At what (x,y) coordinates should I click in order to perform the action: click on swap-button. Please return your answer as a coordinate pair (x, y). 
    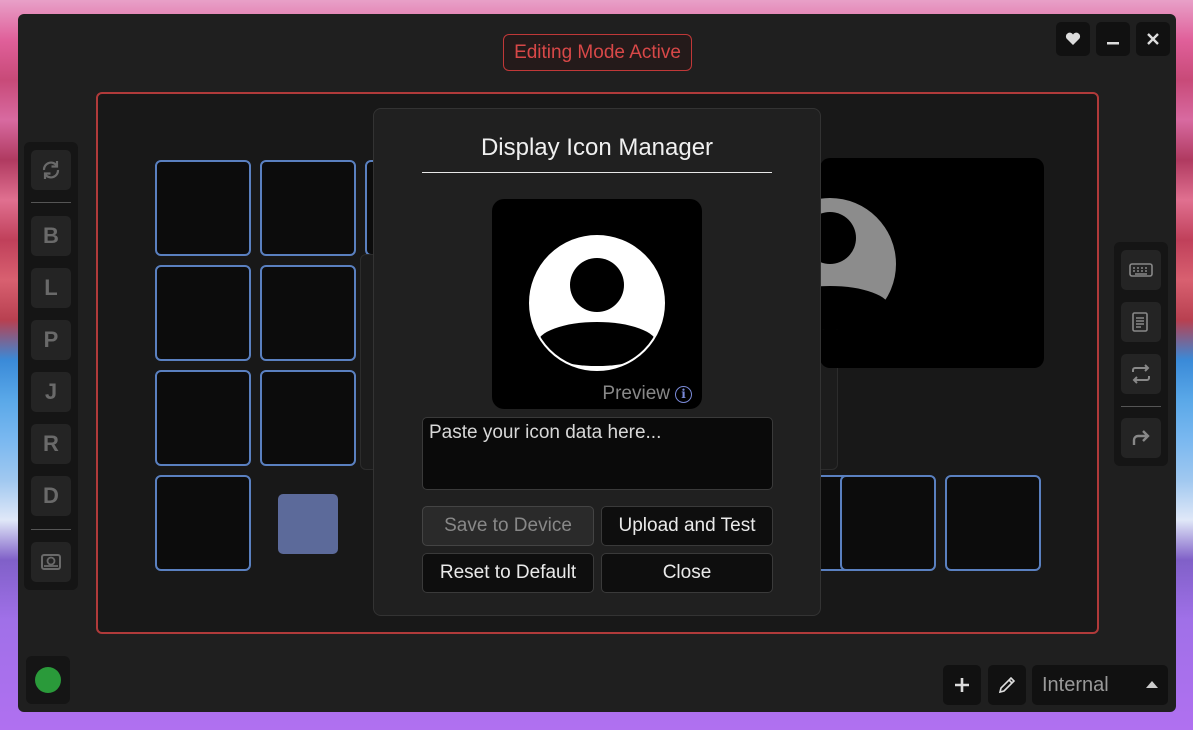
    Looking at the image, I should click on (1141, 374).